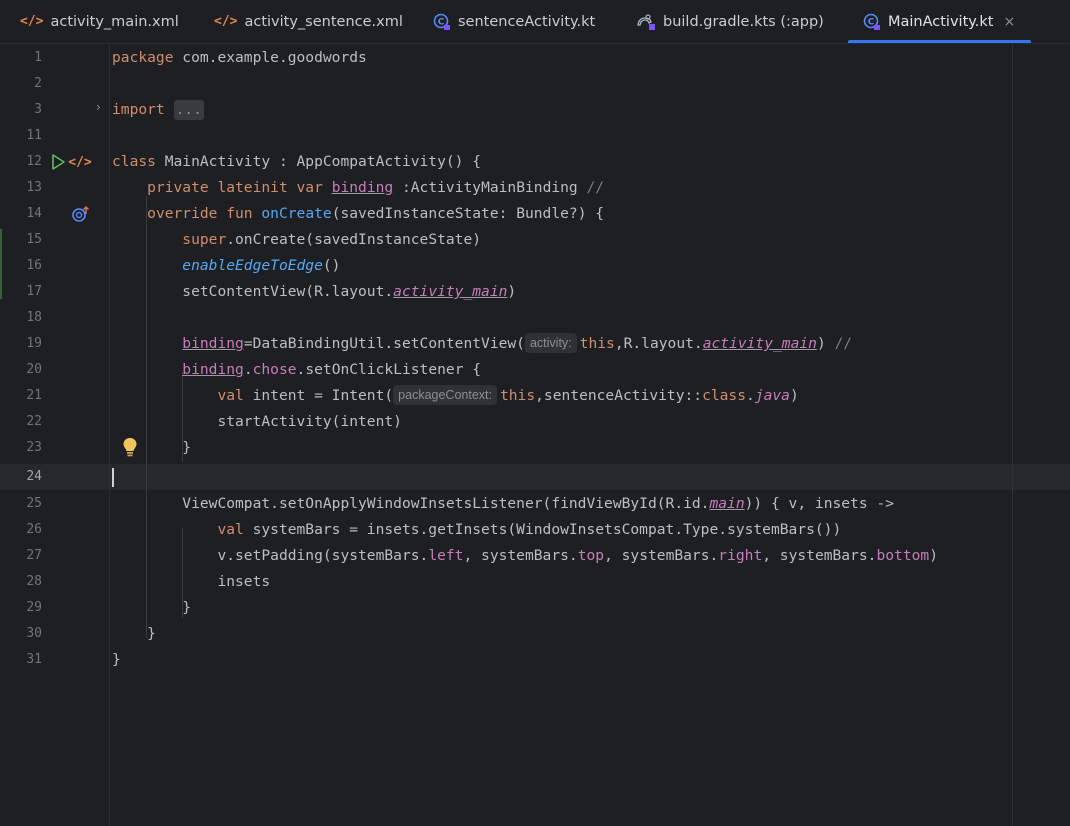 The image size is (1070, 826). Describe the element at coordinates (535, 582) in the screenshot. I see `code-line: 28 insets` at that location.